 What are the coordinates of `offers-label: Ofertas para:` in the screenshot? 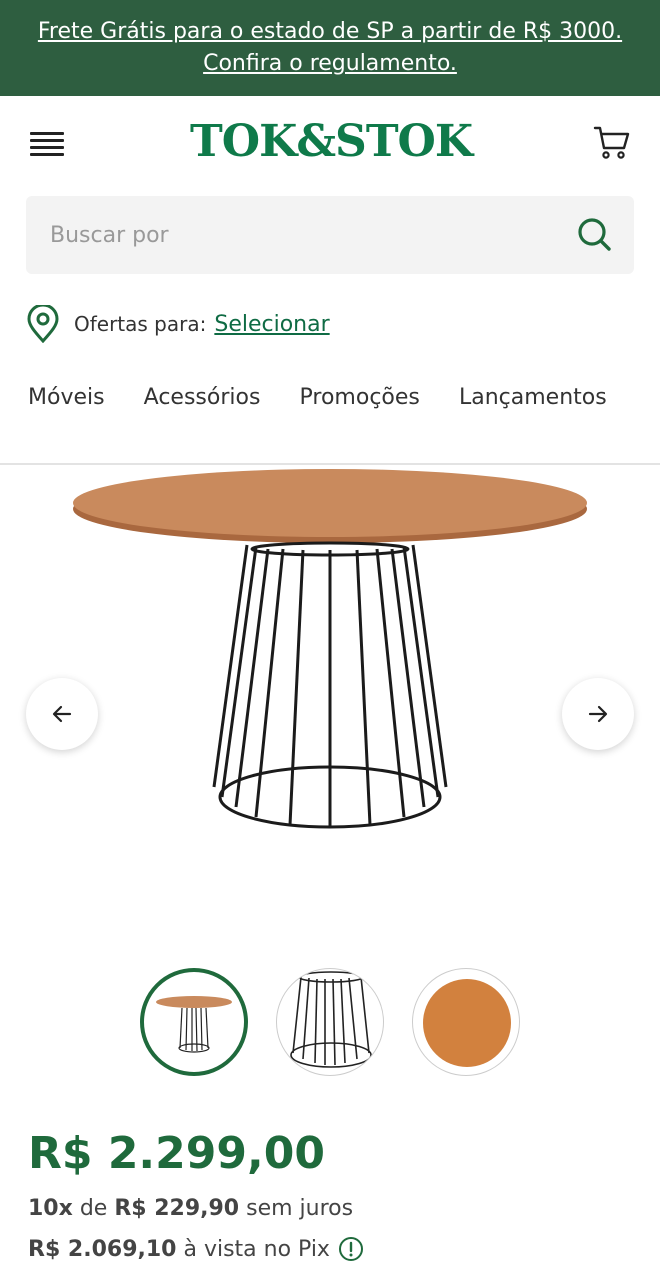 It's located at (140, 324).